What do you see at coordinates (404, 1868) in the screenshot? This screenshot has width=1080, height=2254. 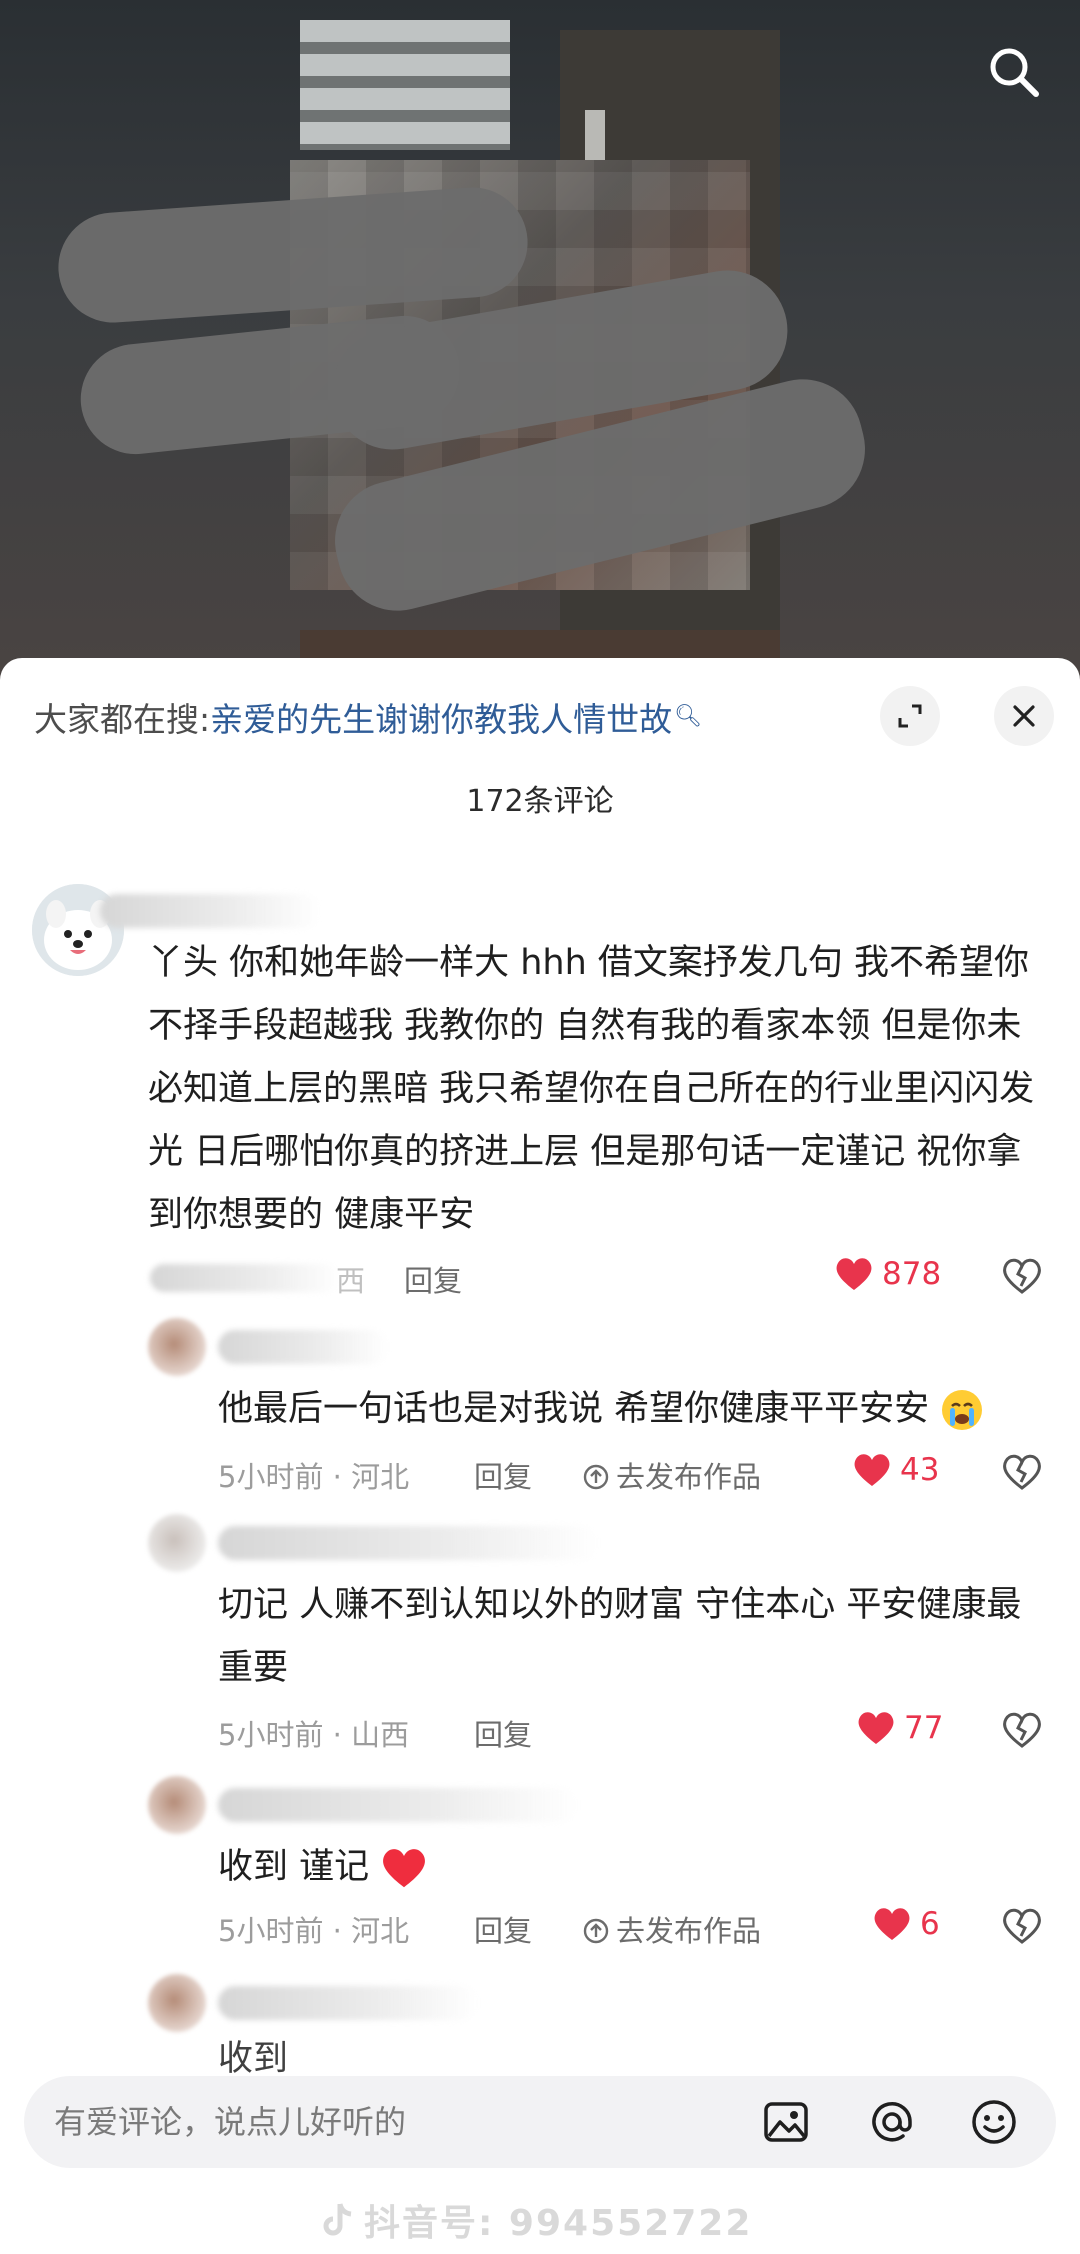 I see `red-heart-emoji` at bounding box center [404, 1868].